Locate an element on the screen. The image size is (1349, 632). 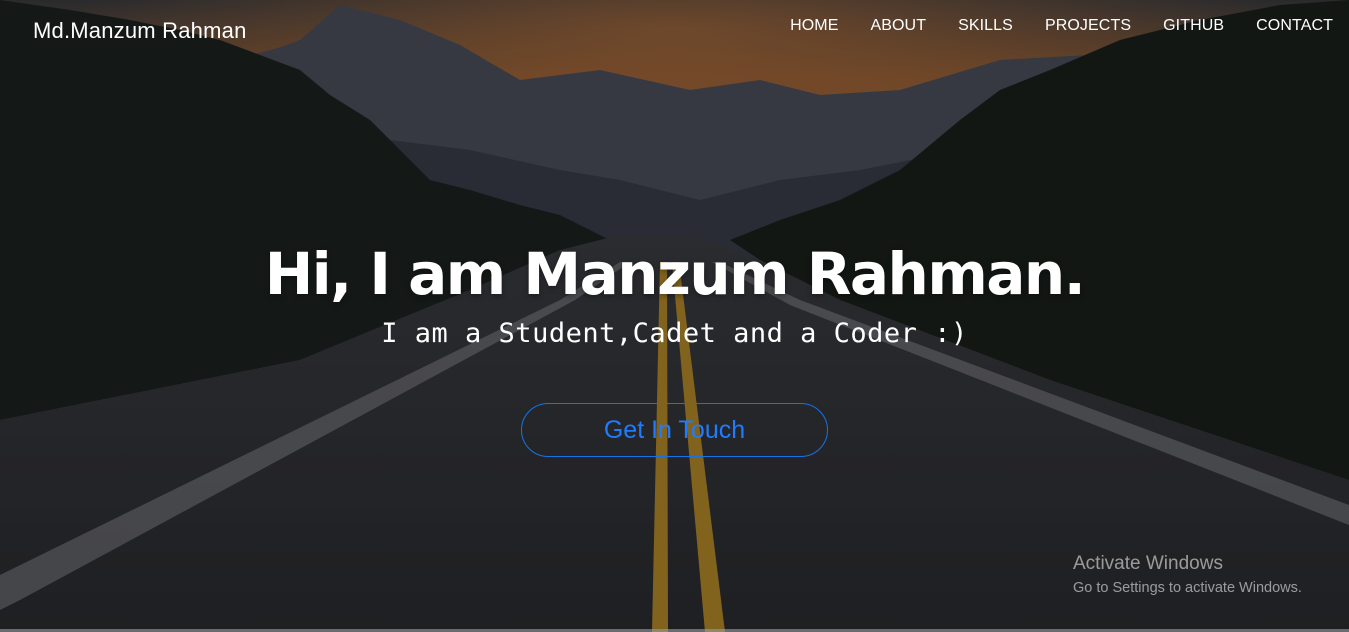
nav-item-projects: PROJECTS is located at coordinates (1088, 26).